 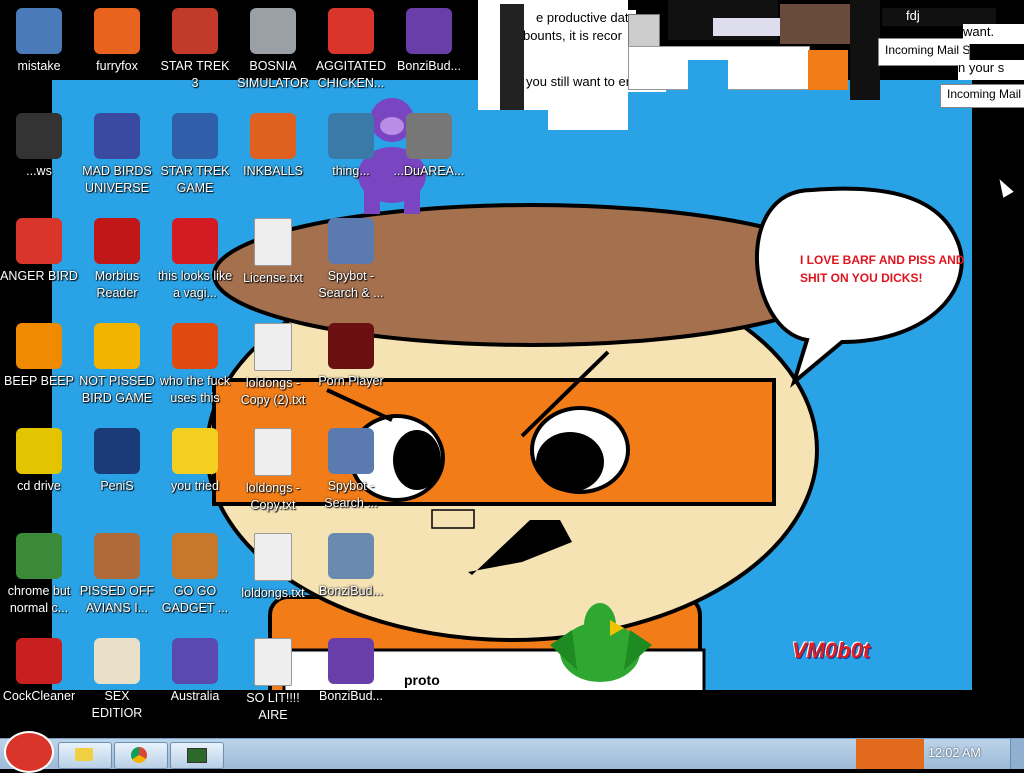 I want to click on angry-bird-space-icon, so click(x=117, y=136).